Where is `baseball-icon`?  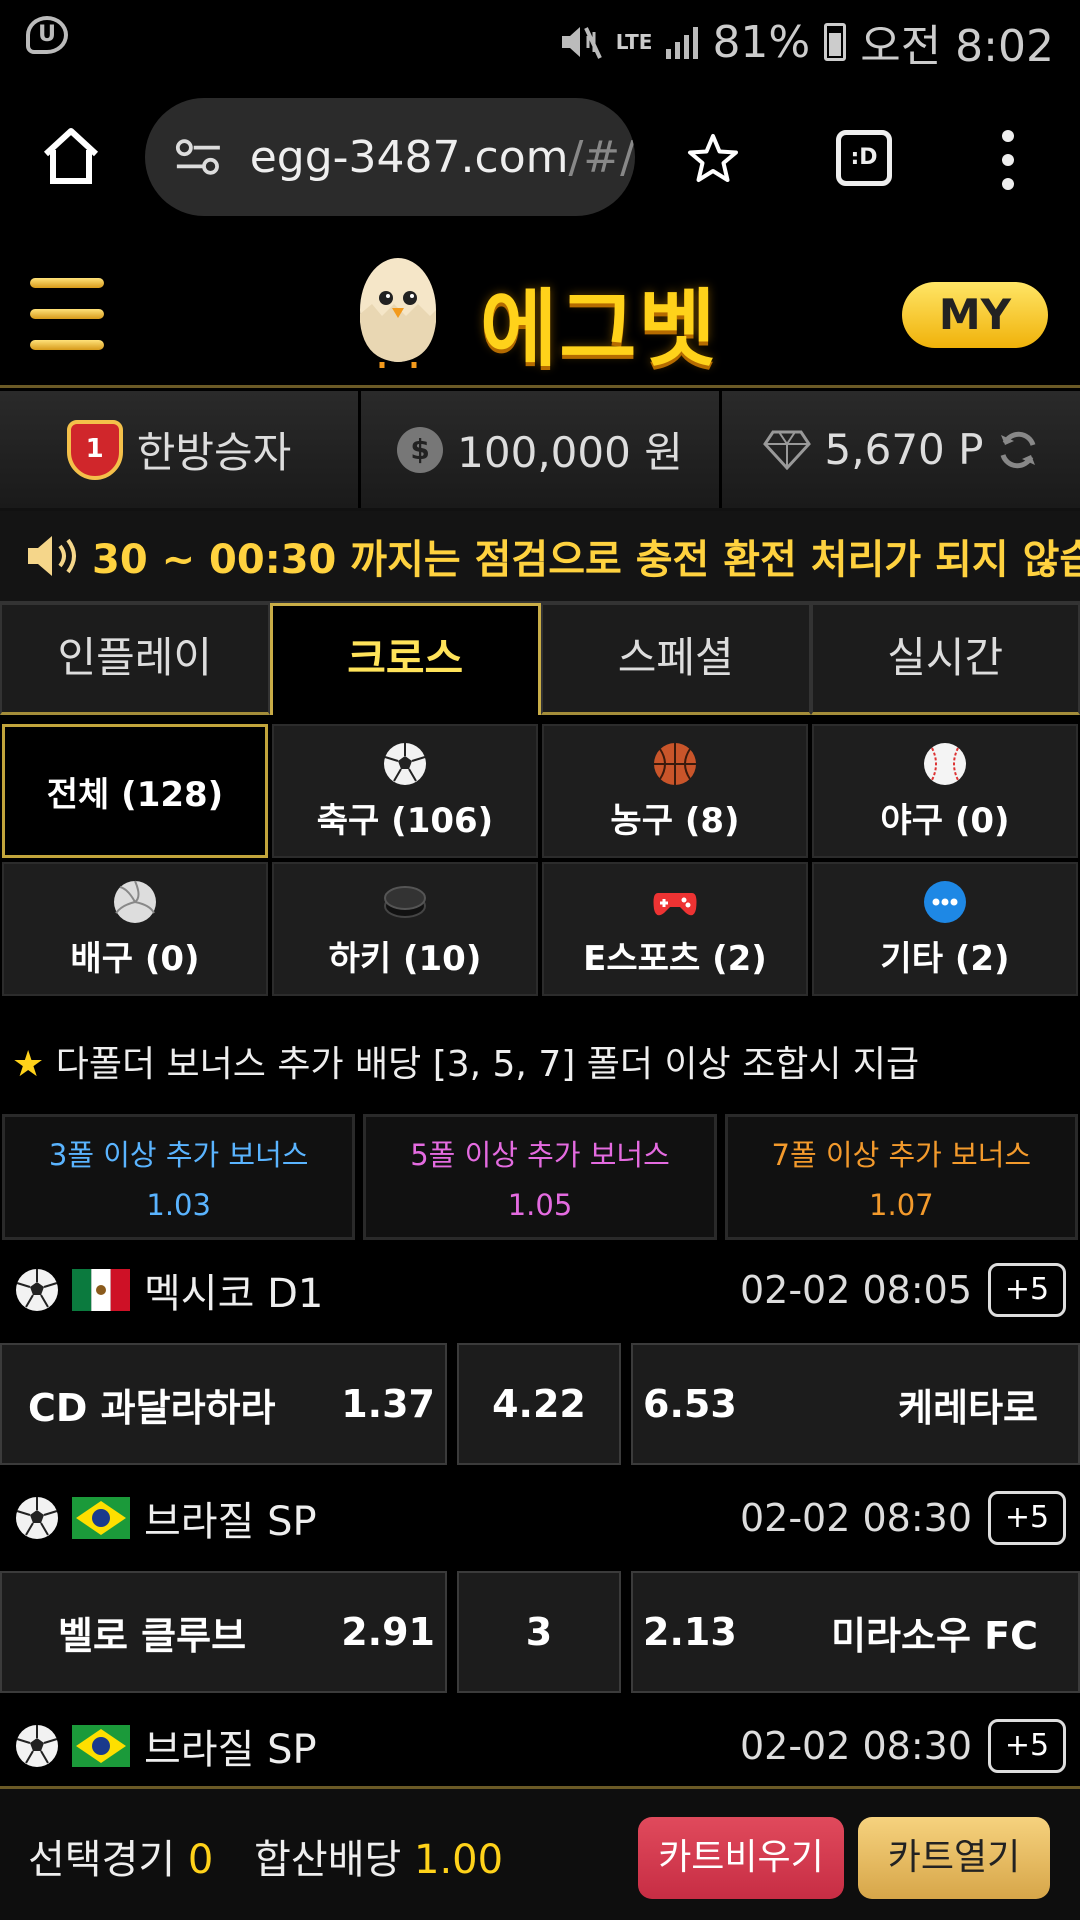 baseball-icon is located at coordinates (945, 763).